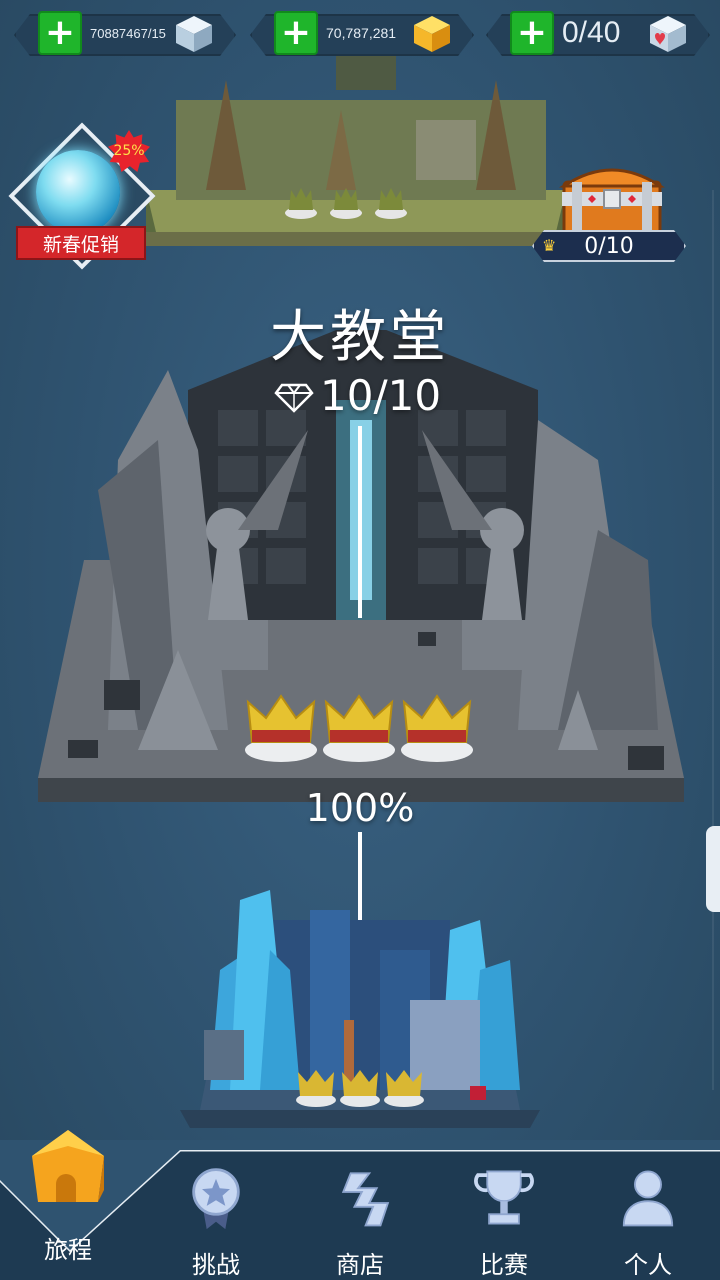 The image size is (720, 1280). I want to click on ice-cube-icon, so click(194, 34).